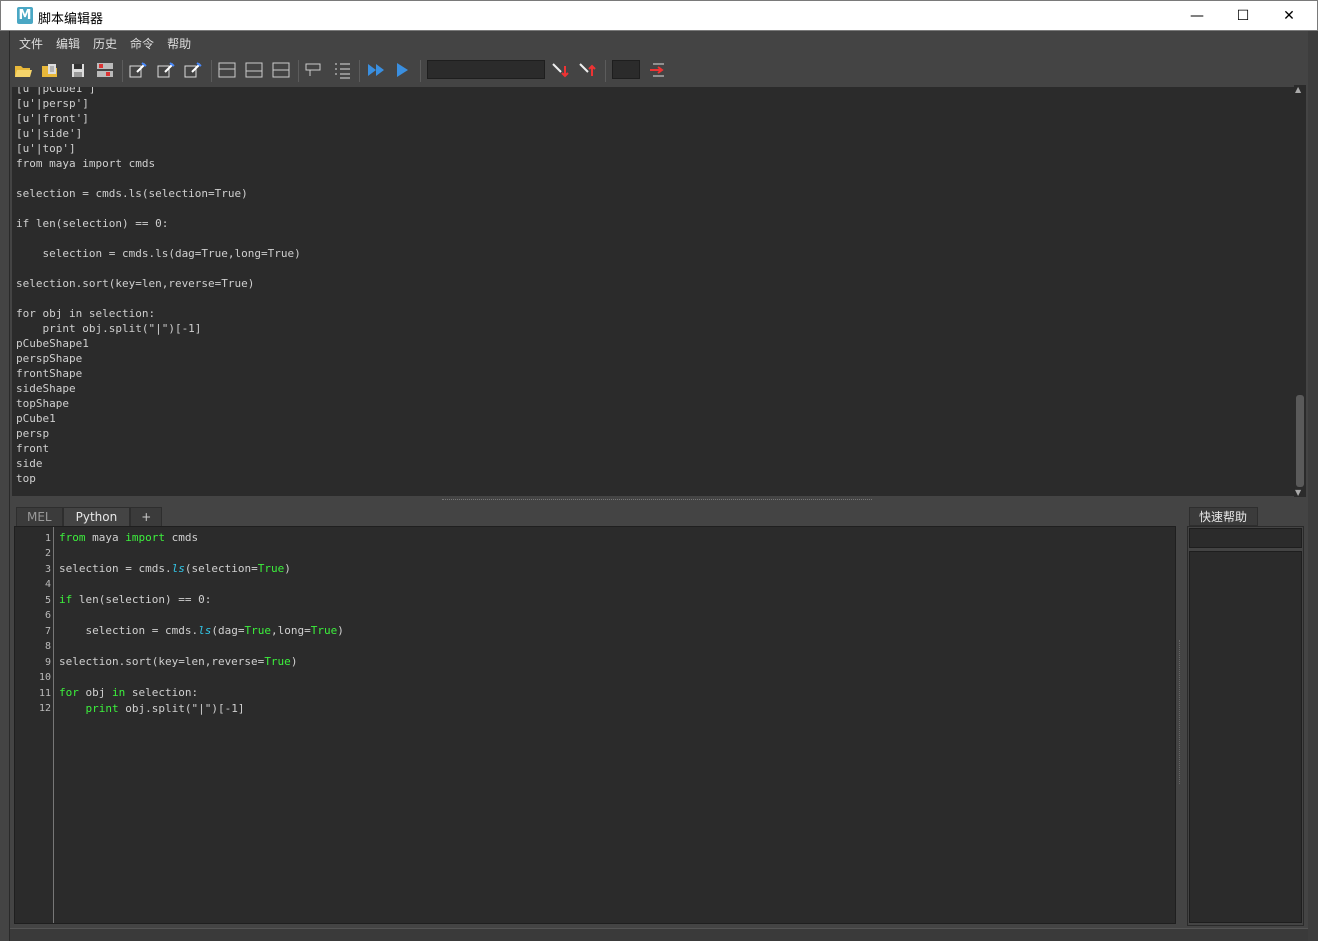 The height and width of the screenshot is (941, 1318). Describe the element at coordinates (47, 662) in the screenshot. I see `line-number: 9` at that location.